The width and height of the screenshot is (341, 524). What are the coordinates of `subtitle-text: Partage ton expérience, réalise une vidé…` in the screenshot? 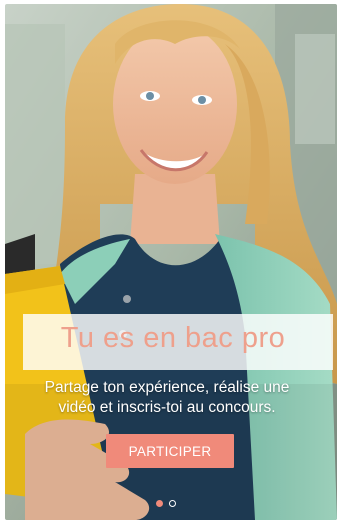 It's located at (167, 397).